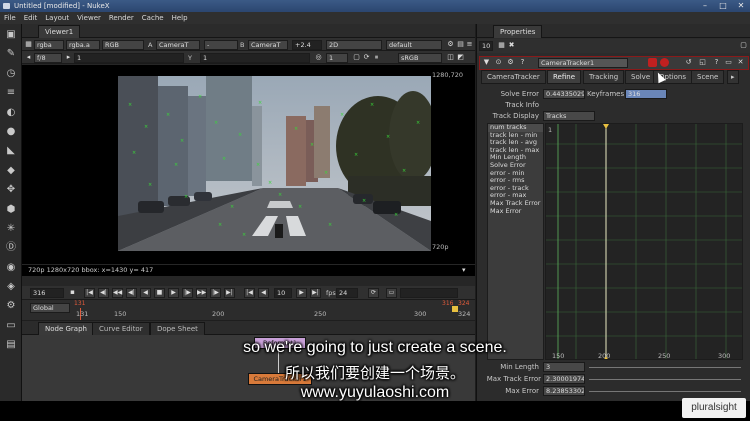 The width and height of the screenshot is (750, 421). What do you see at coordinates (103, 293) in the screenshot?
I see `prev-keyframe-button: ◀|` at bounding box center [103, 293].